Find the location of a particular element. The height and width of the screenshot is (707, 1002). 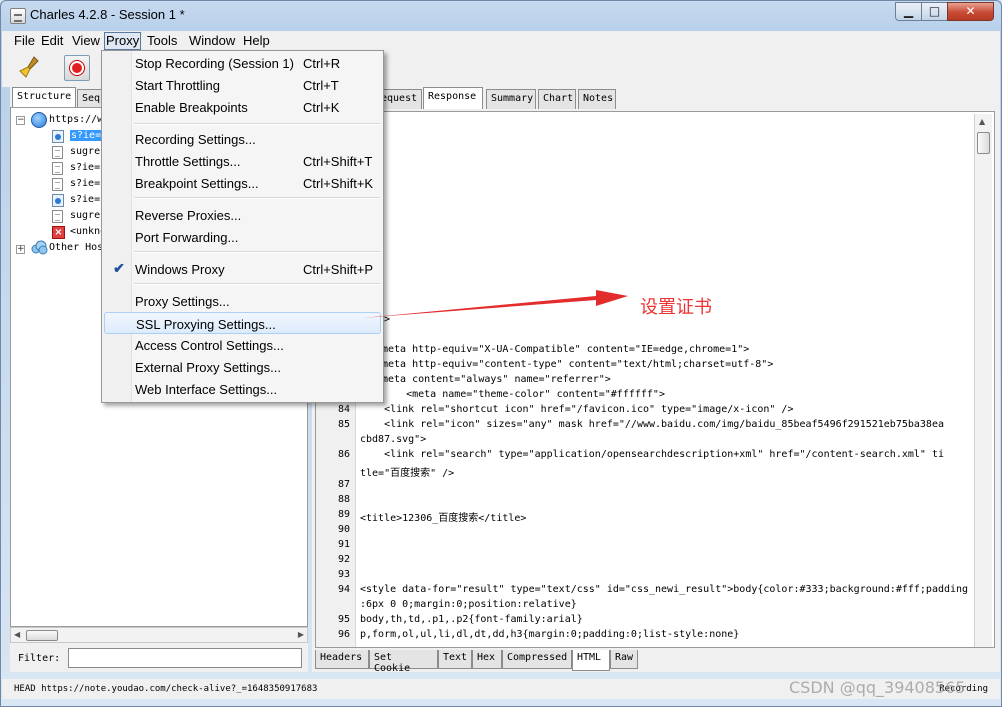

menu-view: View is located at coordinates (86, 41).